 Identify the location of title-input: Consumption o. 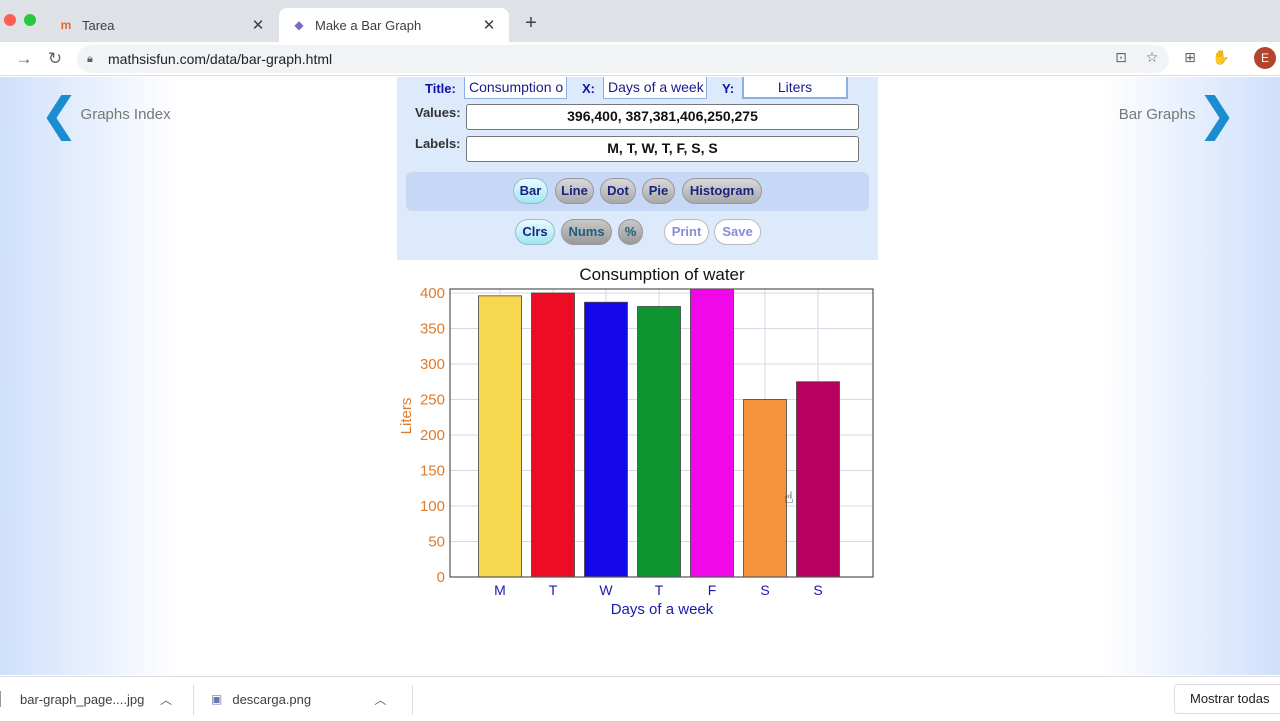
(515, 88).